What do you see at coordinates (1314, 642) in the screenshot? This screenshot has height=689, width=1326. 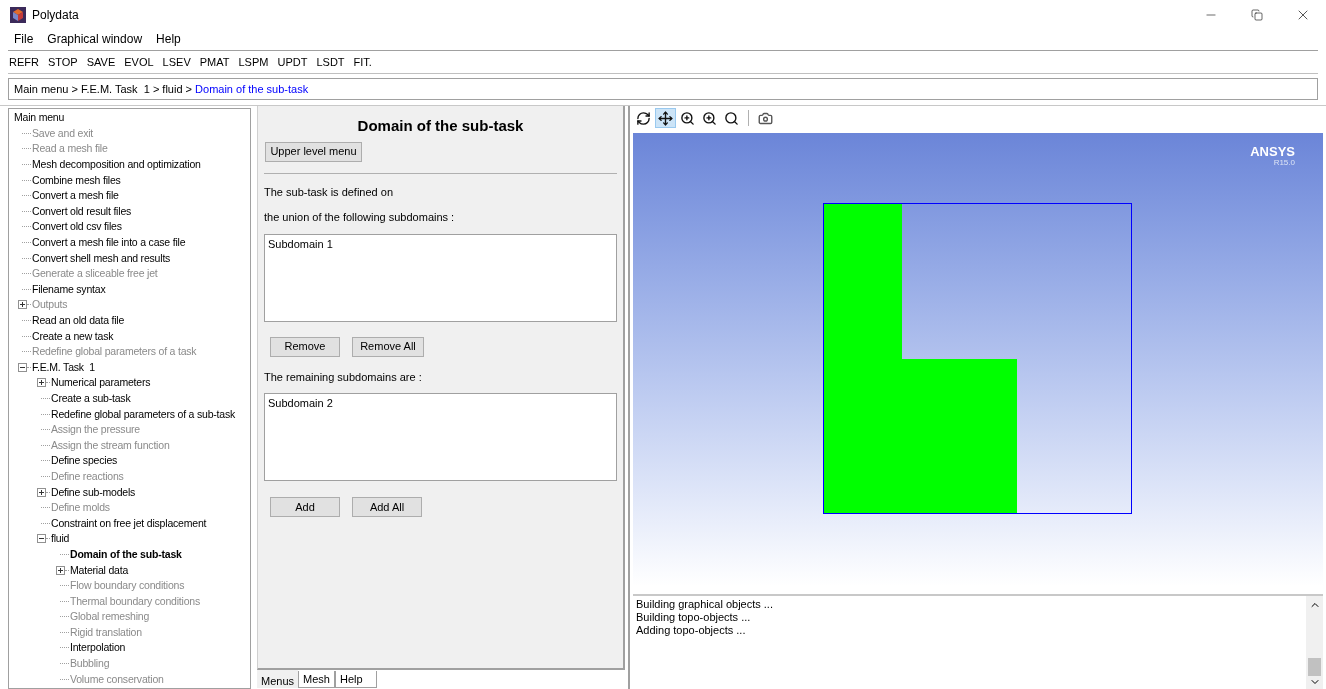 I see `scrollbar` at bounding box center [1314, 642].